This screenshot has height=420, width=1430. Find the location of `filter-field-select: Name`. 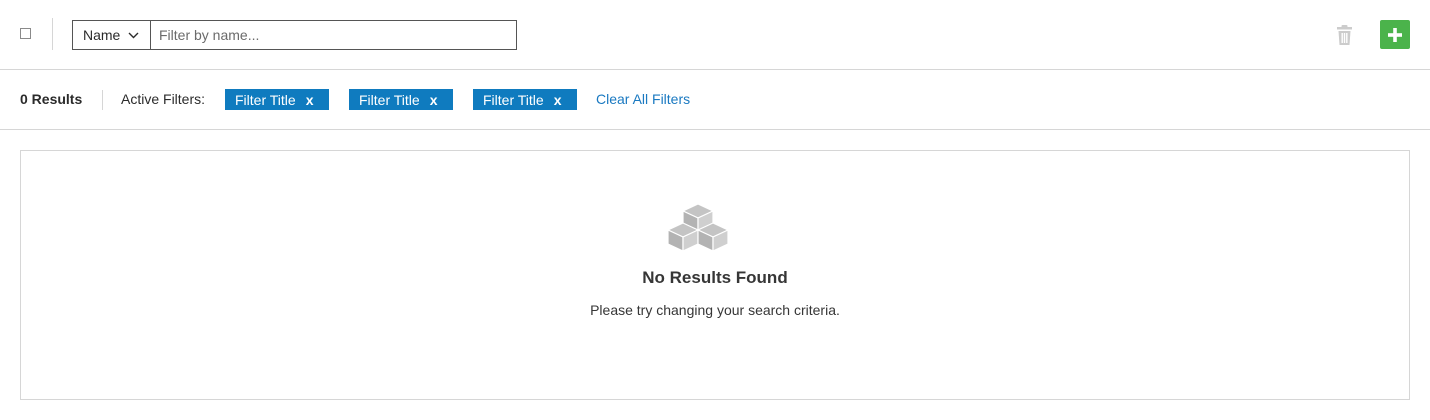

filter-field-select: Name is located at coordinates (112, 35).